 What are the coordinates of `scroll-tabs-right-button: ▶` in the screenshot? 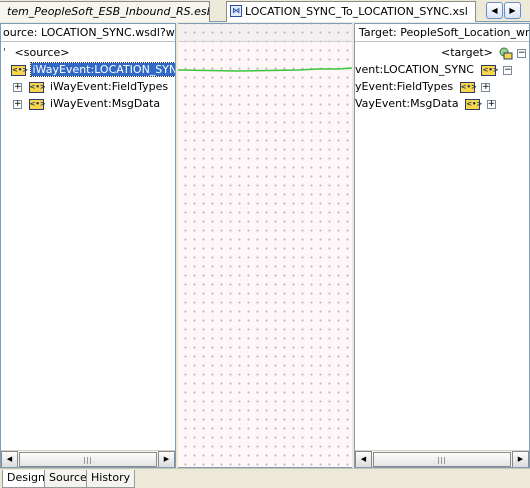 It's located at (512, 10).